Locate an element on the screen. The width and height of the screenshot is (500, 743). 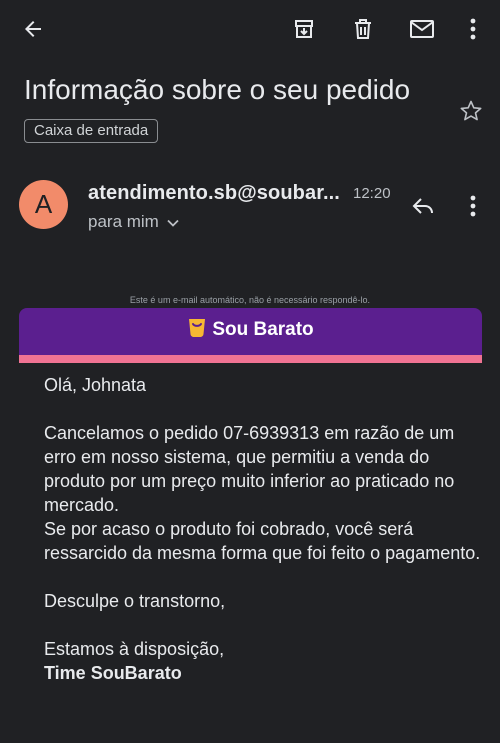
archive-icon is located at coordinates (304, 29).